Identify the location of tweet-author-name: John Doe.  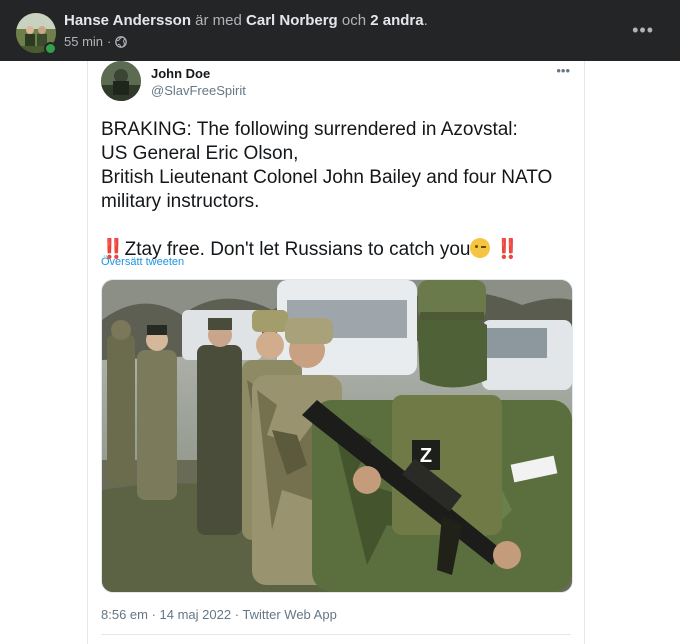
(180, 73).